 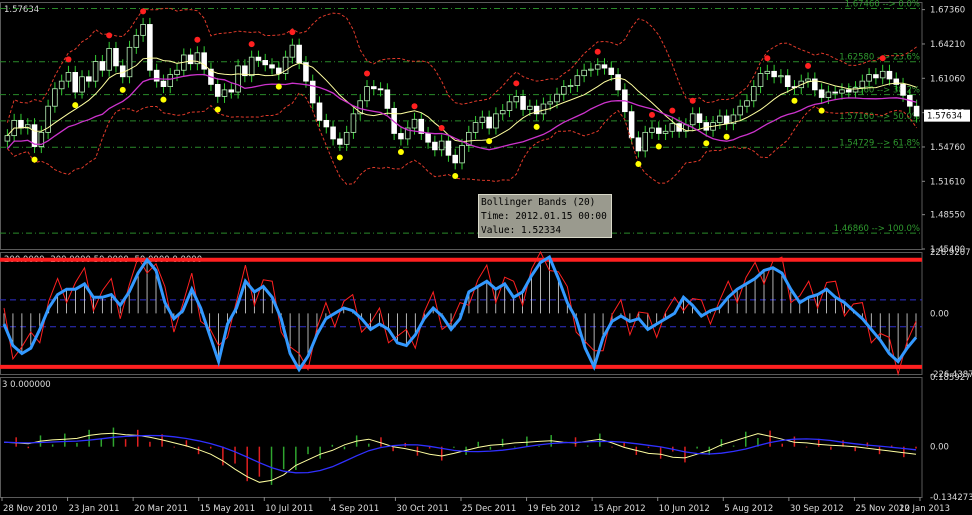 I want to click on x-axis-label: 23 Jan 2011, so click(x=94, y=509).